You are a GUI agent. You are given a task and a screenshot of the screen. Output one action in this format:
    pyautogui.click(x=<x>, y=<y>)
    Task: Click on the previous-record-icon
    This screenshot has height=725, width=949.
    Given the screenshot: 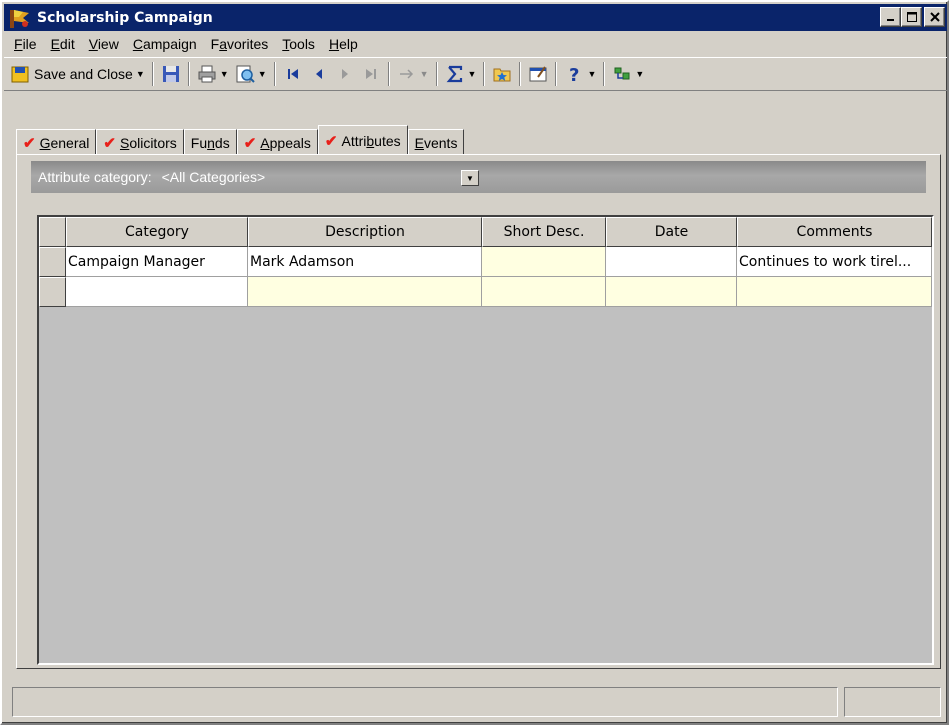 What is the action you would take?
    pyautogui.click(x=318, y=74)
    